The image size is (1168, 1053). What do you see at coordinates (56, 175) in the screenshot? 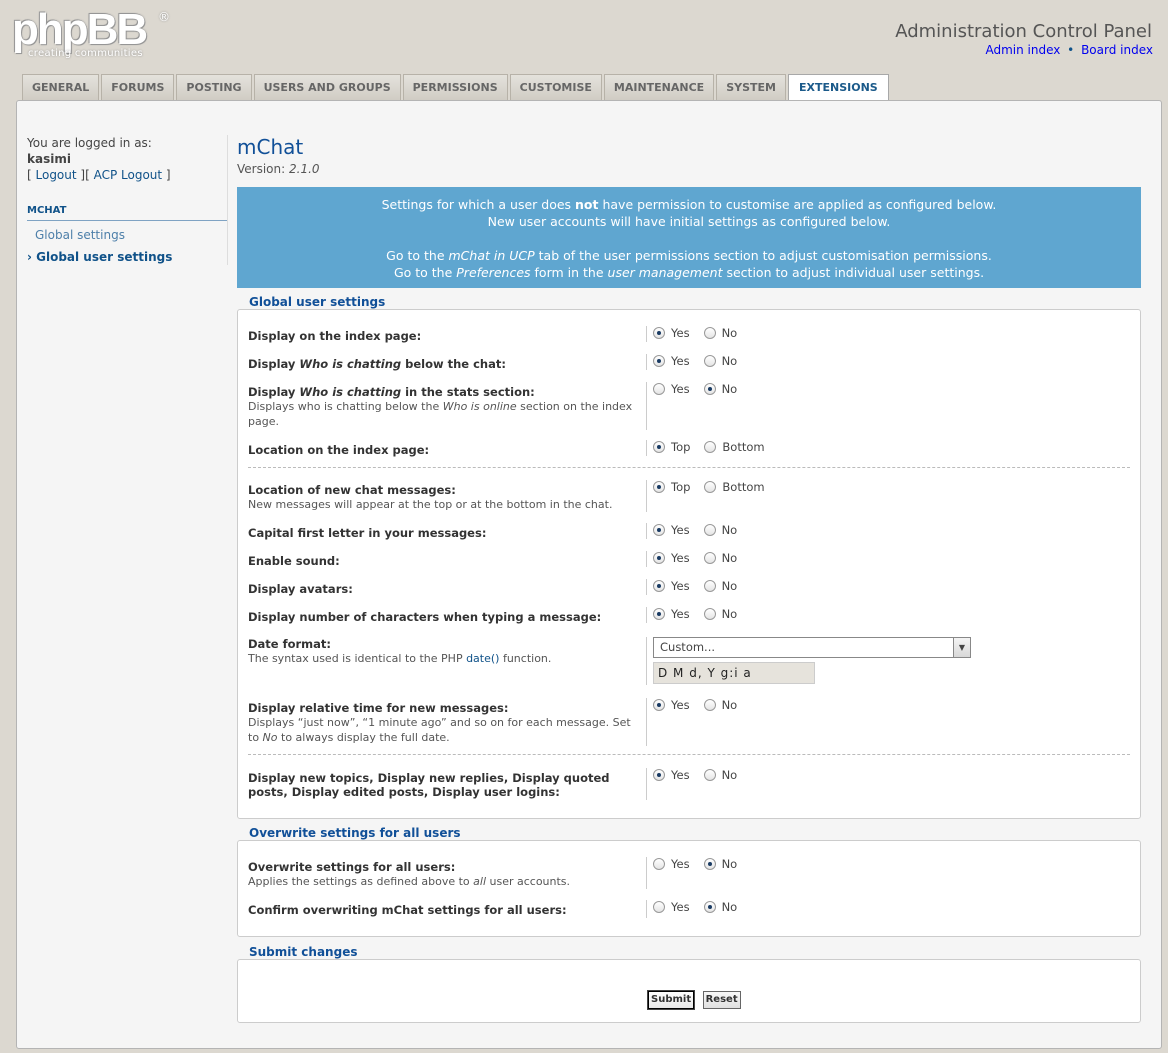
I see `logout-link: Logout` at bounding box center [56, 175].